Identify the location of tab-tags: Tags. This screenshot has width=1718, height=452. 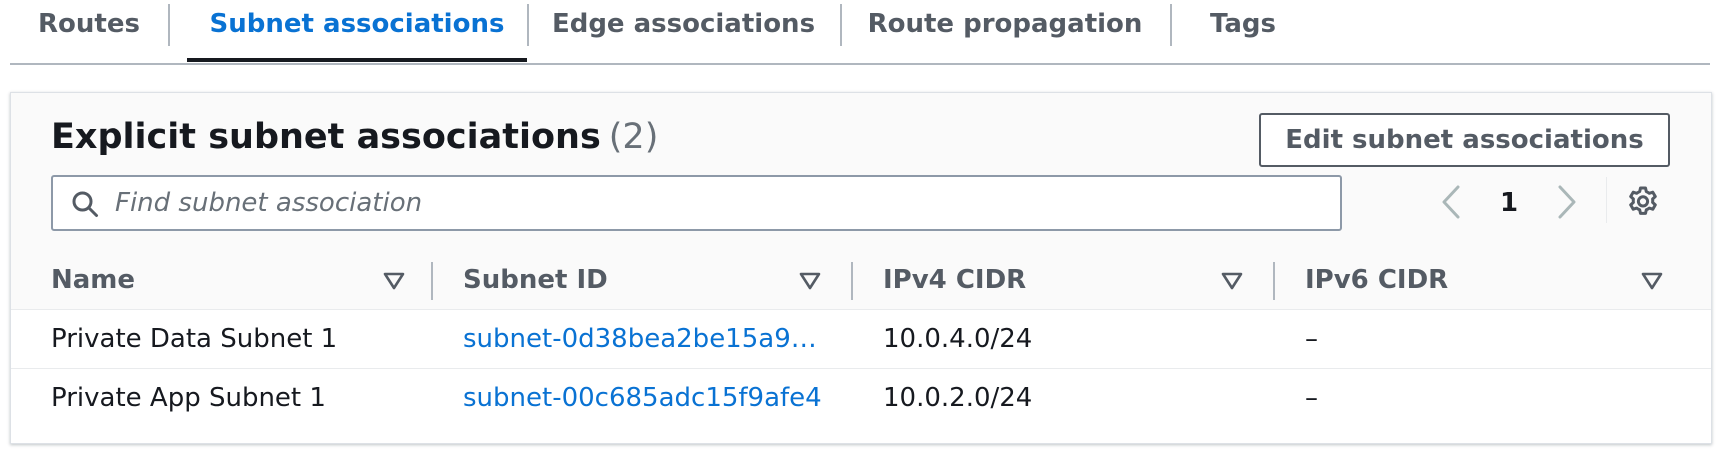
(1243, 24).